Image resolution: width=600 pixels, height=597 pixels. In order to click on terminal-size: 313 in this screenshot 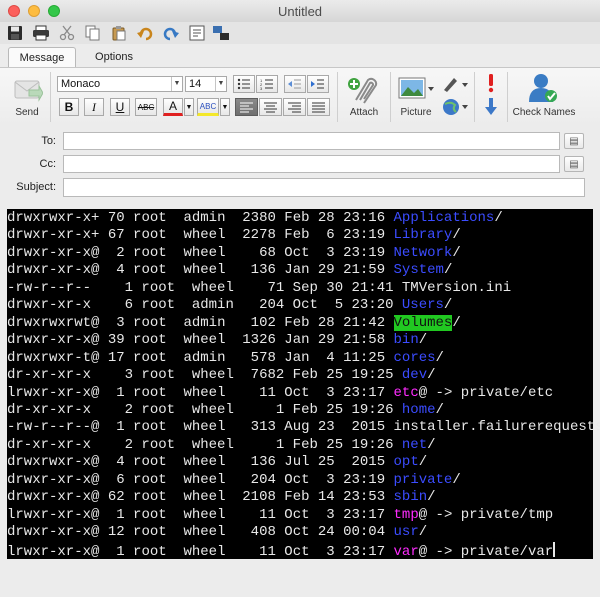, I will do `click(250, 427)`.